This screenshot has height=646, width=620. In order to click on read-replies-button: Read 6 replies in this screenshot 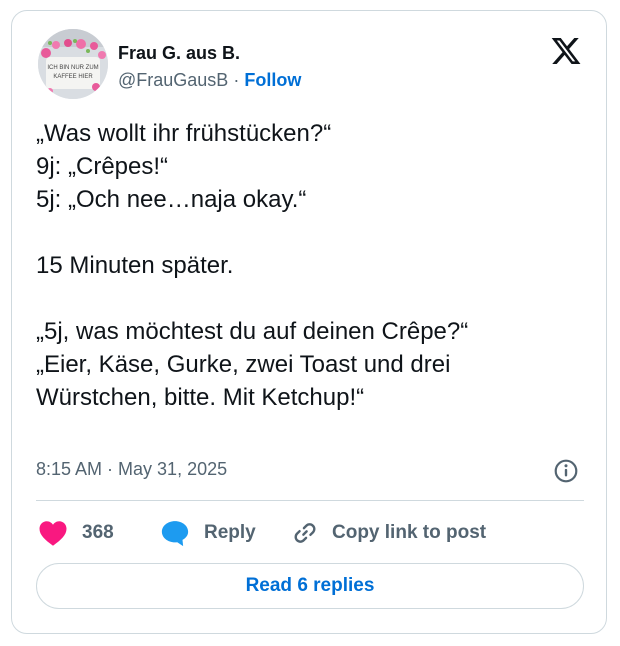, I will do `click(310, 586)`.